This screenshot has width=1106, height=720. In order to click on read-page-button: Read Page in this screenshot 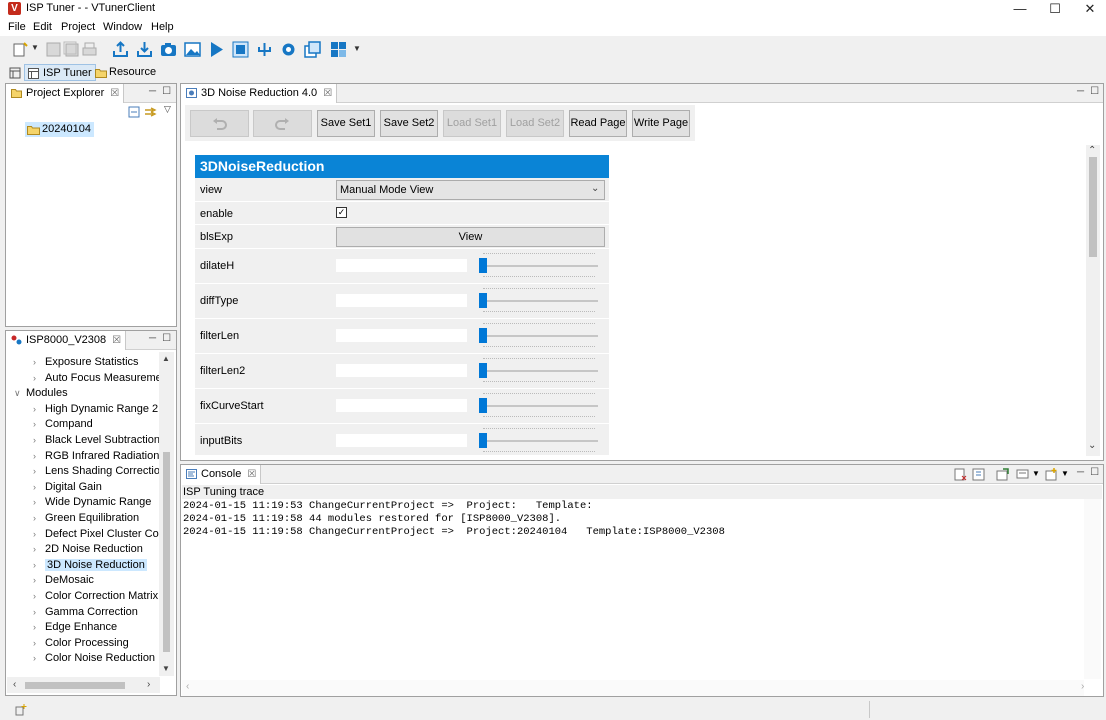, I will do `click(598, 123)`.